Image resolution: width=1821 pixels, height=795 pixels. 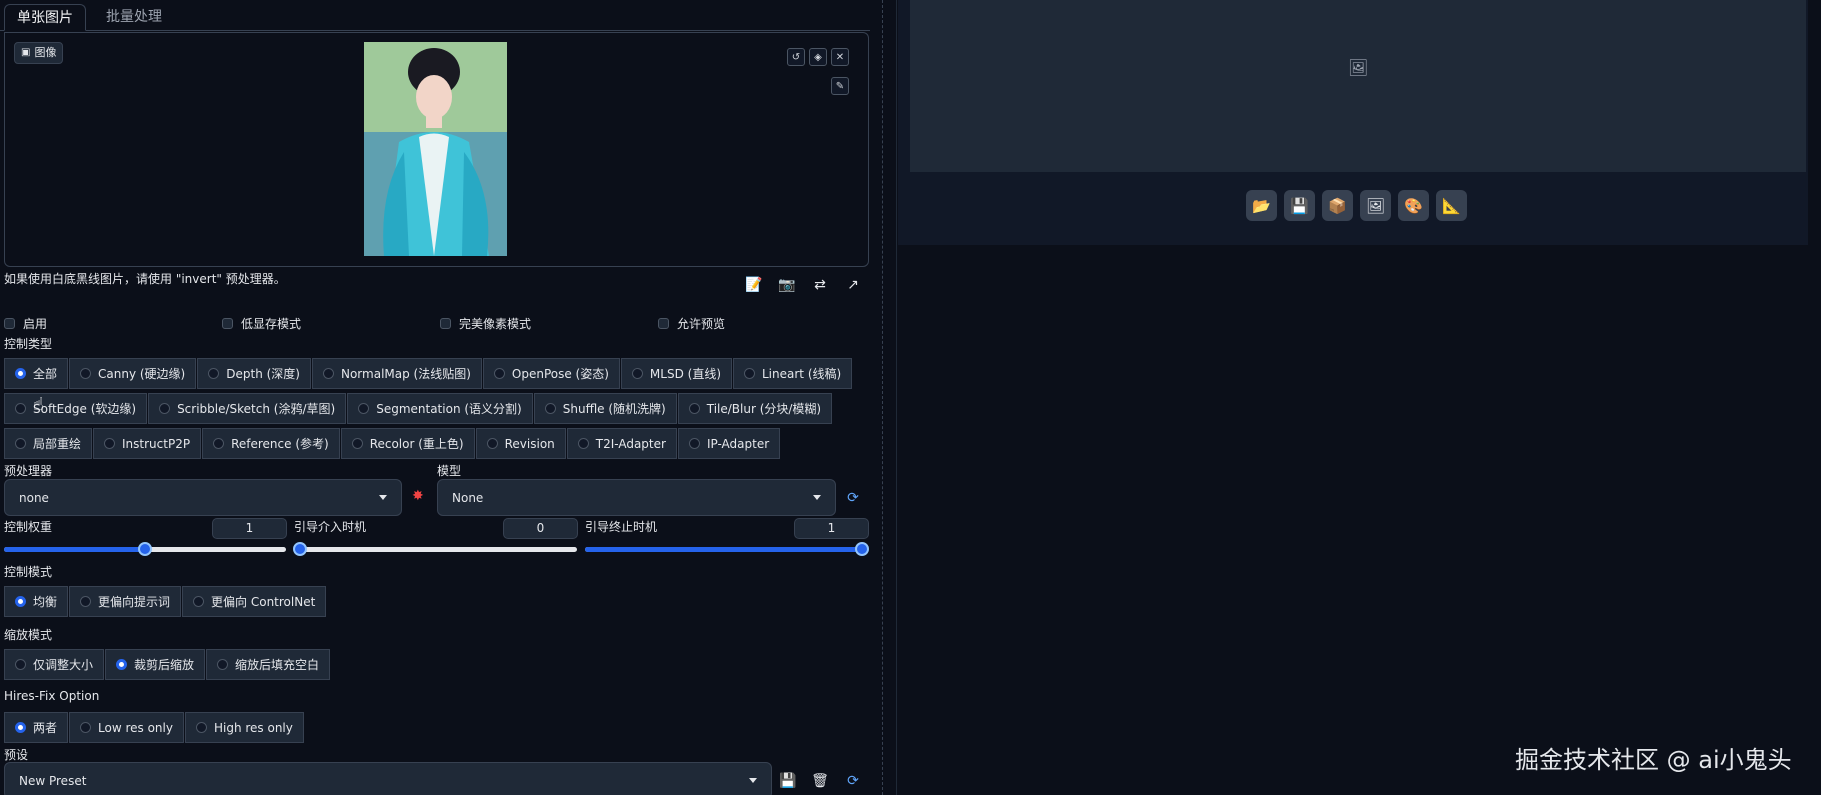 What do you see at coordinates (520, 443) in the screenshot?
I see `control-type-option: Revision` at bounding box center [520, 443].